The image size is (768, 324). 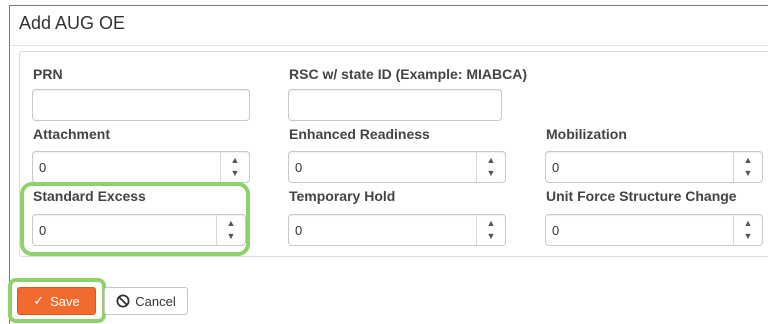 What do you see at coordinates (748, 236) in the screenshot?
I see `unit-force-structure-change-decrement-icon: ▼` at bounding box center [748, 236].